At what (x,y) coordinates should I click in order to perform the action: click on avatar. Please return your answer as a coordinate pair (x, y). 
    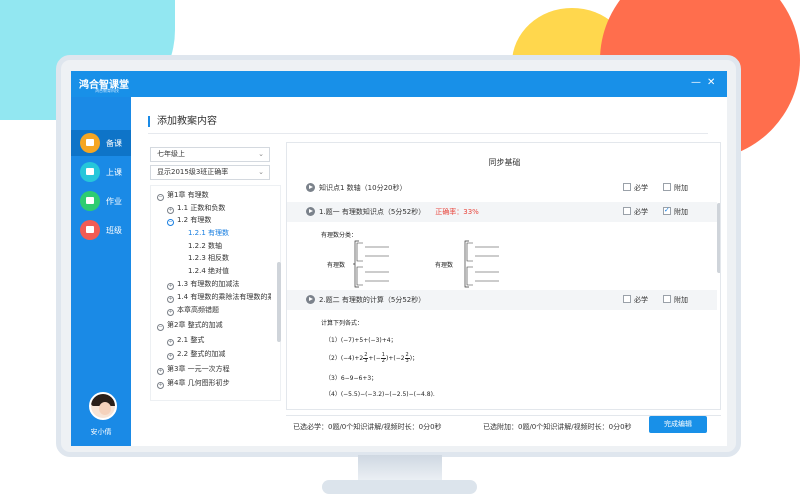
    Looking at the image, I should click on (103, 406).